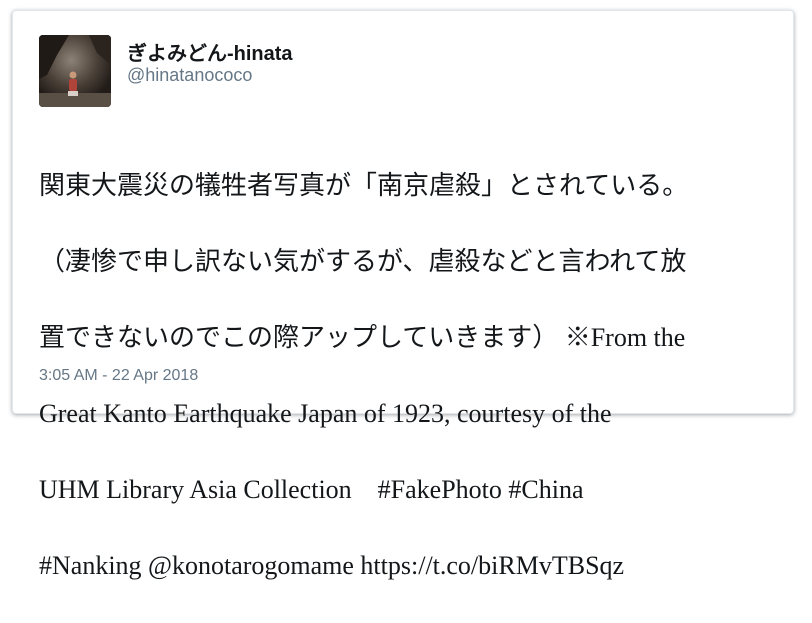  Describe the element at coordinates (210, 51) in the screenshot. I see `author-display-name: ぎよみどん-hinata` at that location.